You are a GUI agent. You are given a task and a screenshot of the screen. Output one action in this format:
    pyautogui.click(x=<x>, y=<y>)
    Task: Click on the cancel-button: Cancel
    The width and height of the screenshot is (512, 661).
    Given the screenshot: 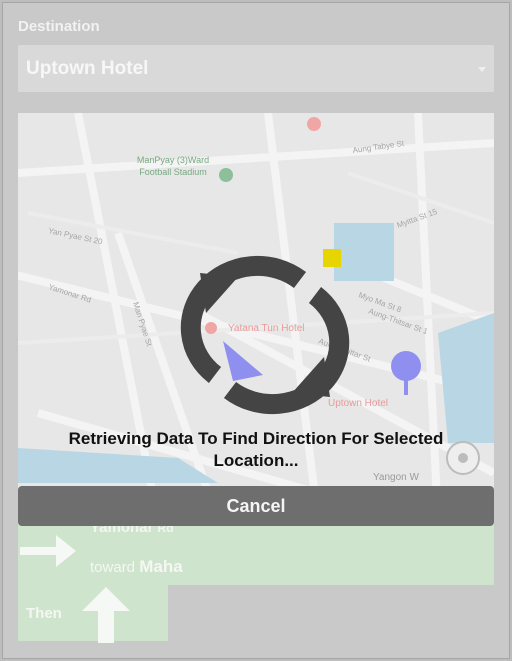 What is the action you would take?
    pyautogui.click(x=256, y=506)
    